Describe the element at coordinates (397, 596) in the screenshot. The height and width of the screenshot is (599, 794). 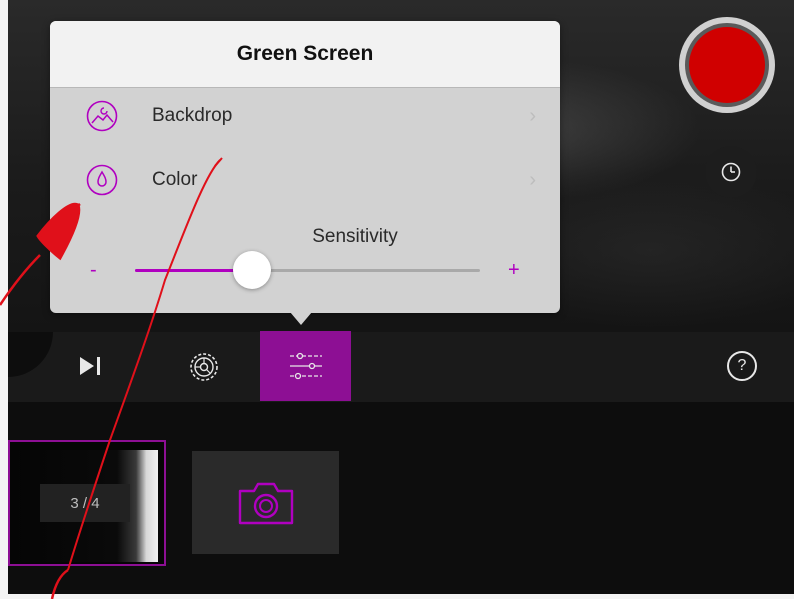
I see `bottom-edge` at that location.